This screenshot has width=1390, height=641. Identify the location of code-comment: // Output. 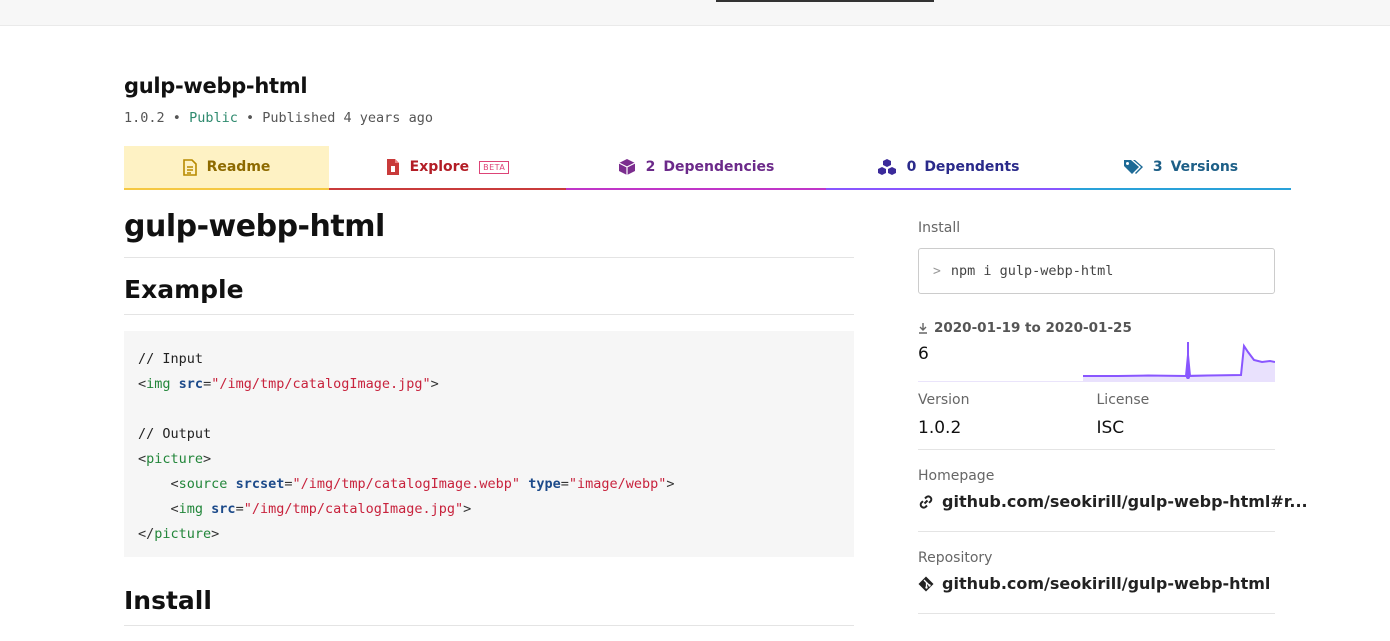
(175, 434).